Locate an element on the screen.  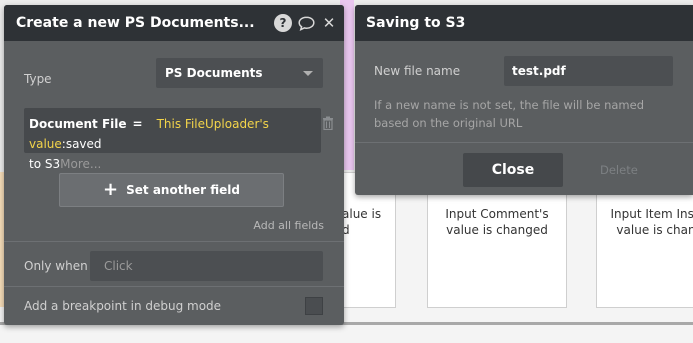
comment-icon is located at coordinates (306, 23).